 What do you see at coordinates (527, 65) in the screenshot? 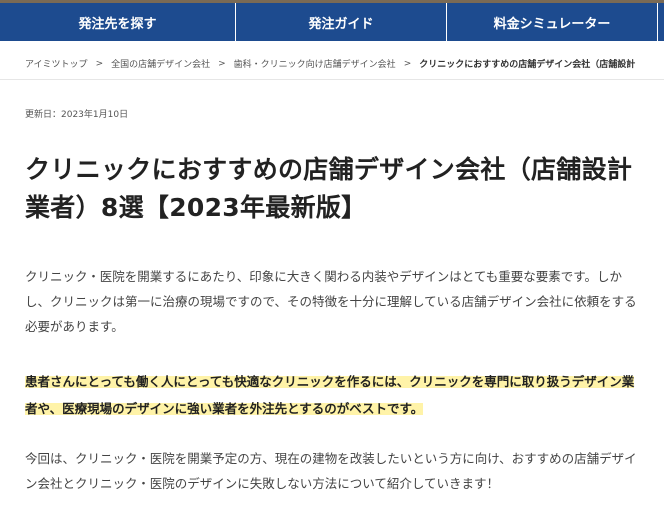
I see `breadcrumb-current-page: クリニックにおすすめの店舗デザイン会社（店舗設計` at bounding box center [527, 65].